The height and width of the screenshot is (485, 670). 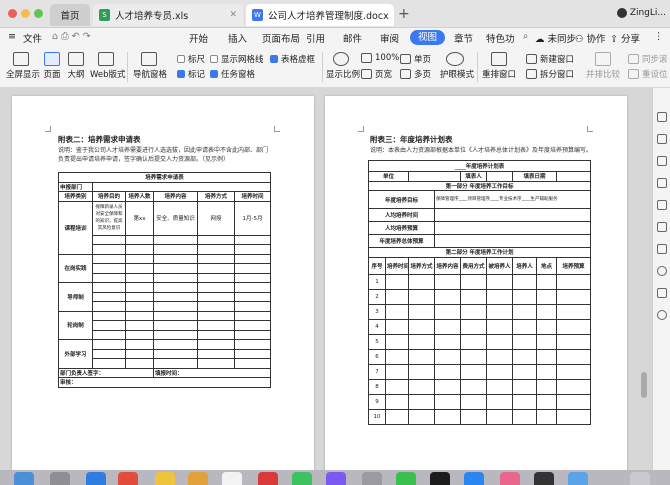 What do you see at coordinates (165, 478) in the screenshot?
I see `chrome-icon` at bounding box center [165, 478].